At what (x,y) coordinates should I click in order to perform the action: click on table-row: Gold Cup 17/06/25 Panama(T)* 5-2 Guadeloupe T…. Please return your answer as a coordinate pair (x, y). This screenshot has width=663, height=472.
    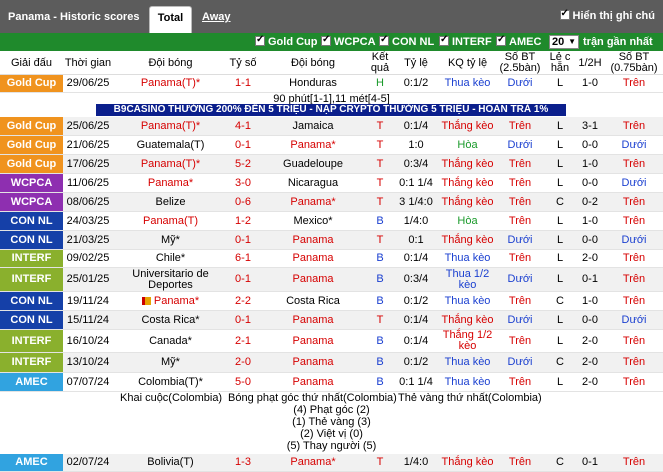
    Looking at the image, I should click on (331, 164).